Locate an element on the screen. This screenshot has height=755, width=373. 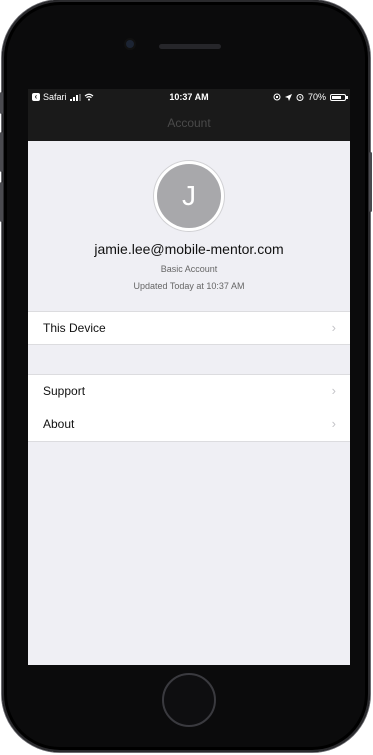
status-bar: ‹ Safari 10:37 AM 70% is located at coordinates (189, 97).